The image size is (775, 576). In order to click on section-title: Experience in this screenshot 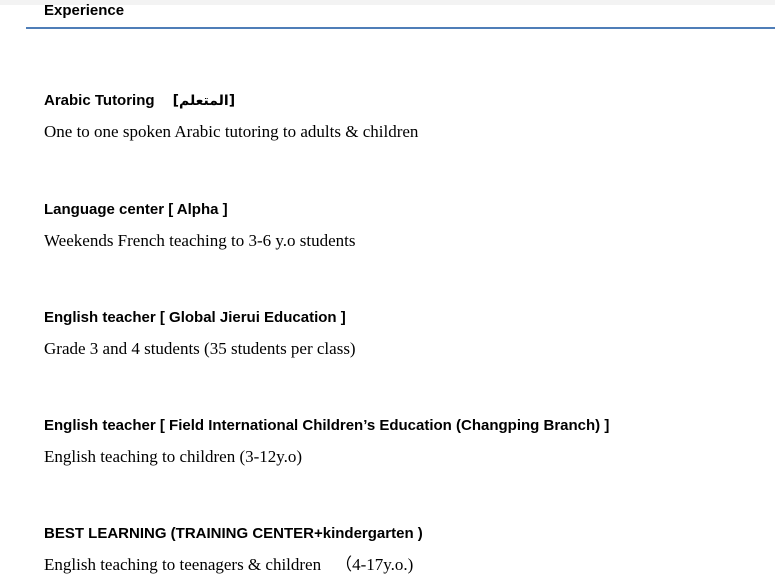, I will do `click(84, 10)`.